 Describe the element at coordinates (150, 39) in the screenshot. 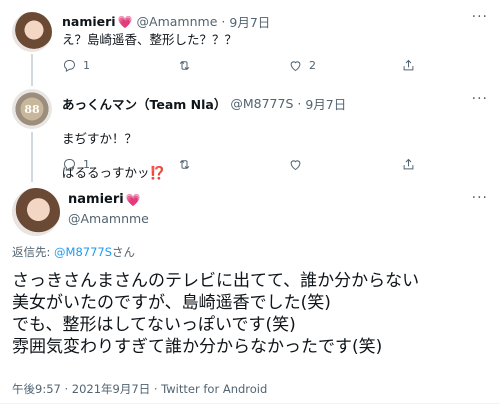

I see `tweet-text: え？島崎遥香、整形した？？？` at that location.